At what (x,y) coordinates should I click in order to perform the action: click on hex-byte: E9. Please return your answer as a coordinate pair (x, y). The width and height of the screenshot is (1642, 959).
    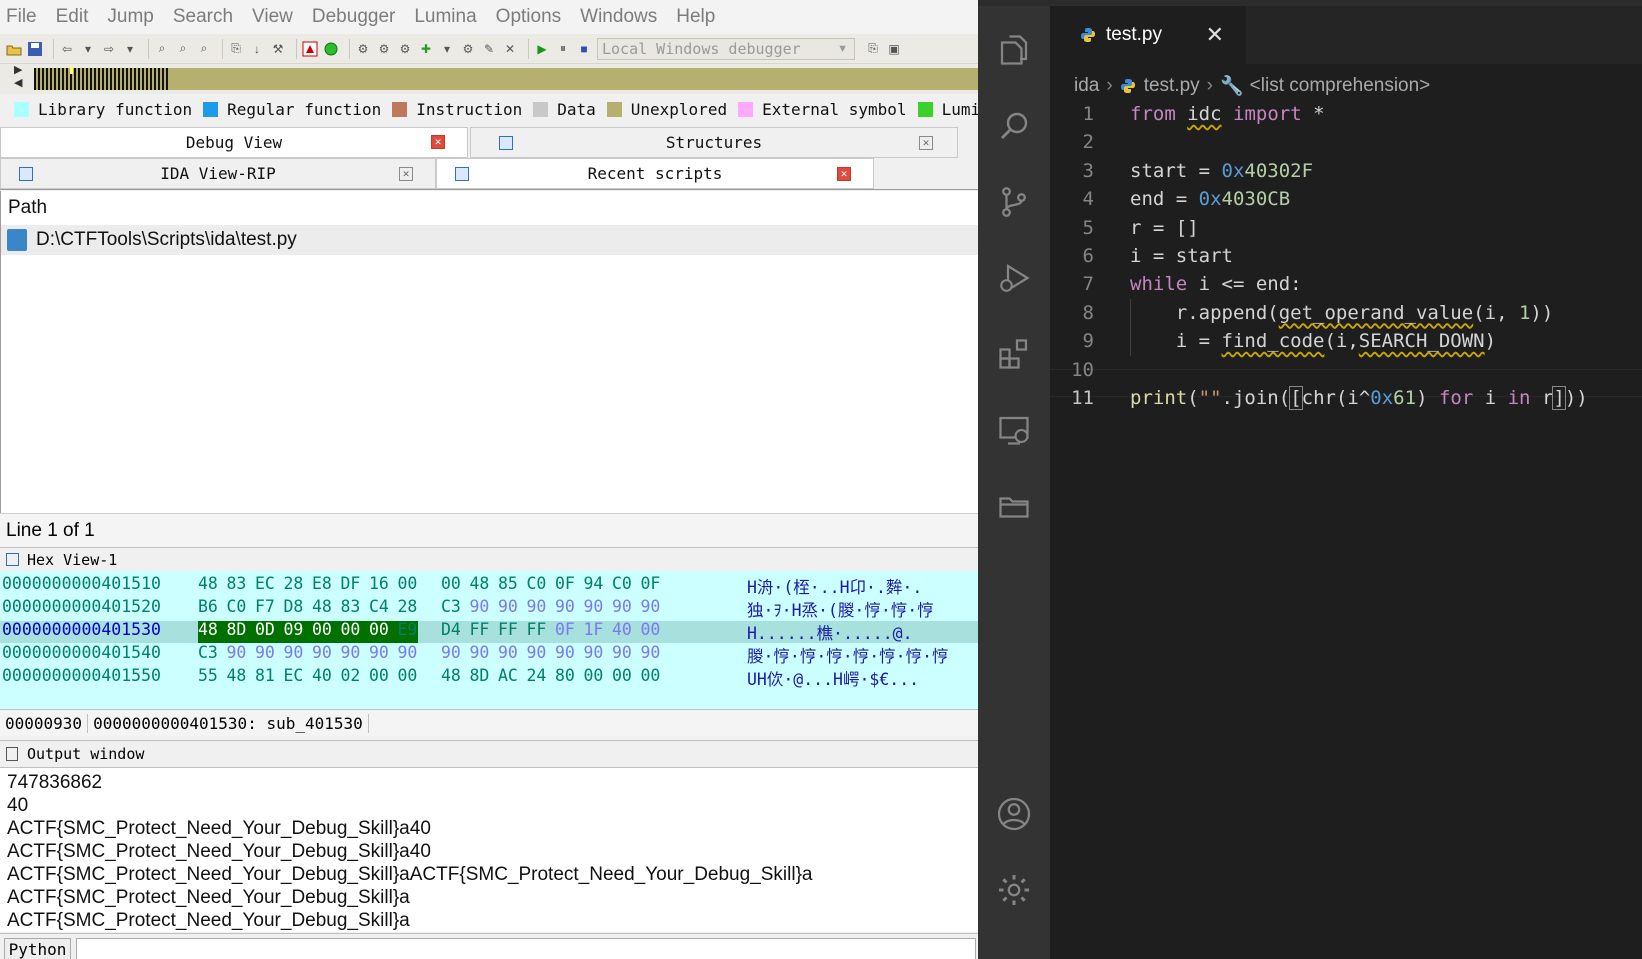
    Looking at the image, I should click on (408, 629).